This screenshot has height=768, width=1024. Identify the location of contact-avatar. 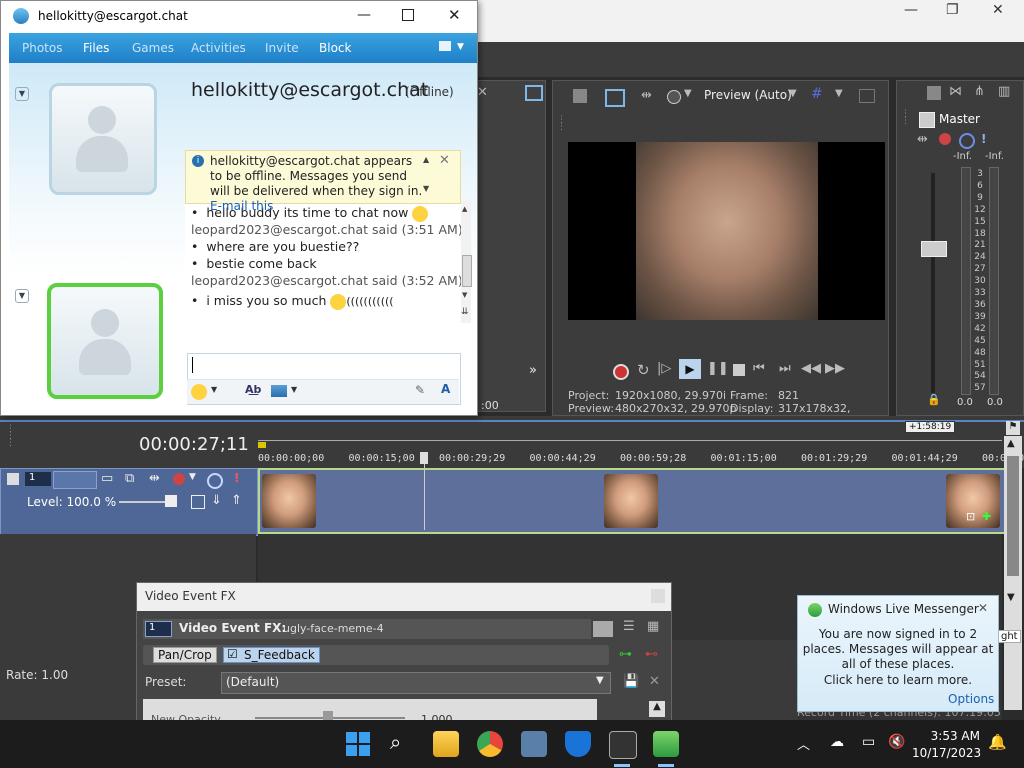
(103, 139).